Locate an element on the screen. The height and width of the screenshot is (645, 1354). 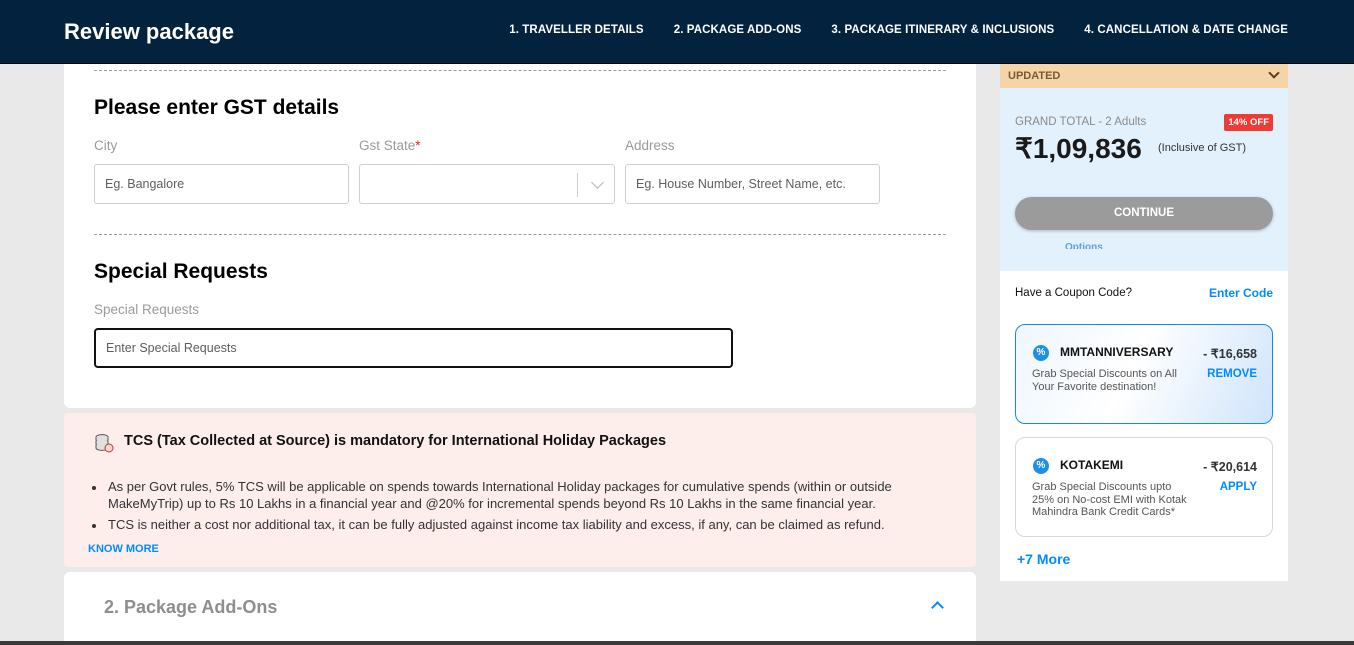
chevron-up-icon is located at coordinates (937, 607).